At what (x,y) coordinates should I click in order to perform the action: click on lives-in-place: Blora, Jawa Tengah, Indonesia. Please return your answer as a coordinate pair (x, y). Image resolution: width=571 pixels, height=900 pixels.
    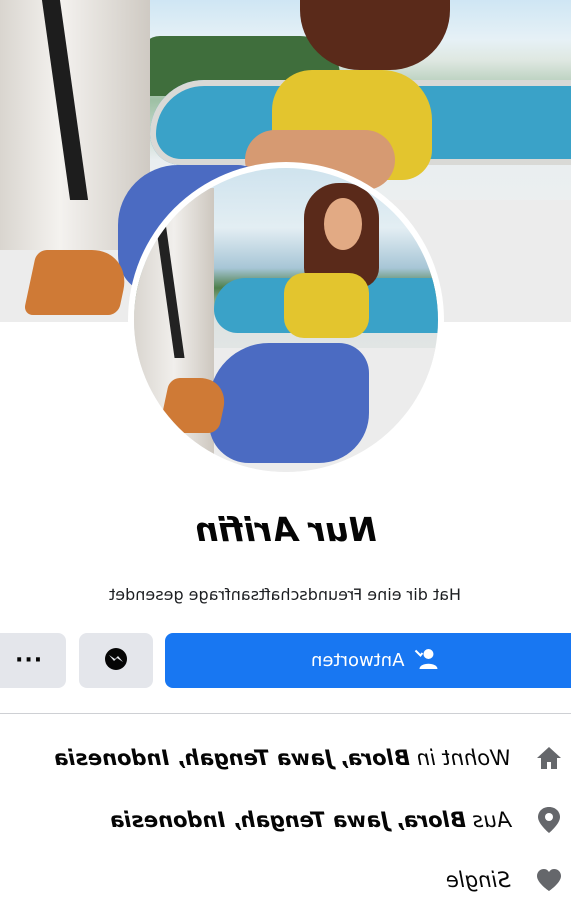
    Looking at the image, I should click on (232, 758).